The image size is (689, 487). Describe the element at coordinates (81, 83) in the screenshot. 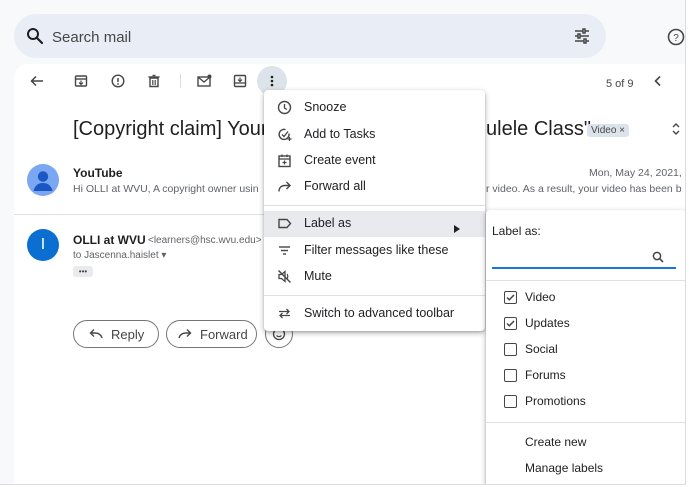

I see `archive-icon` at that location.